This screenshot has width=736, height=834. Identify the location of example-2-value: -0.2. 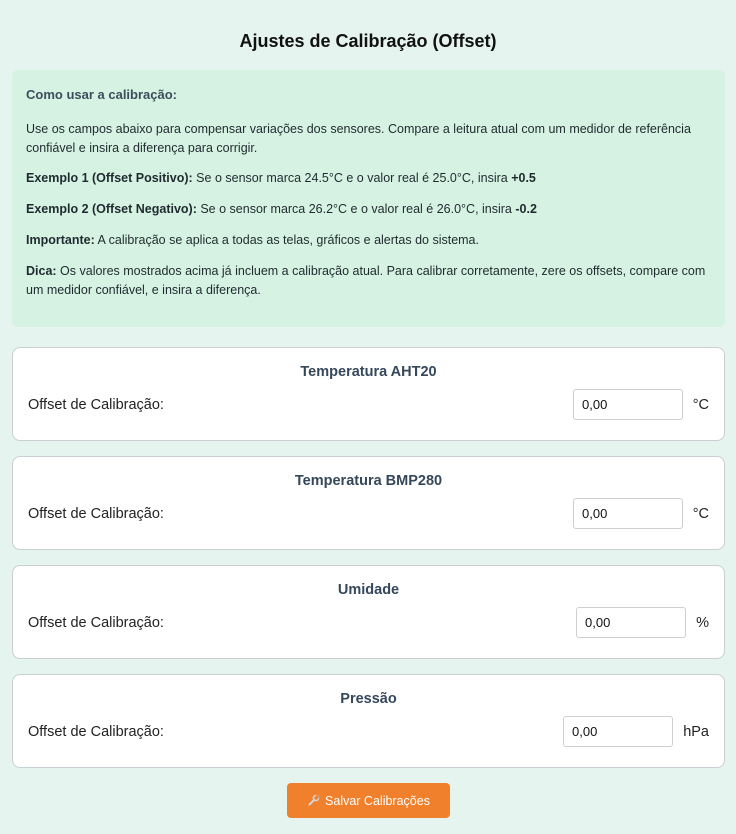
(526, 209).